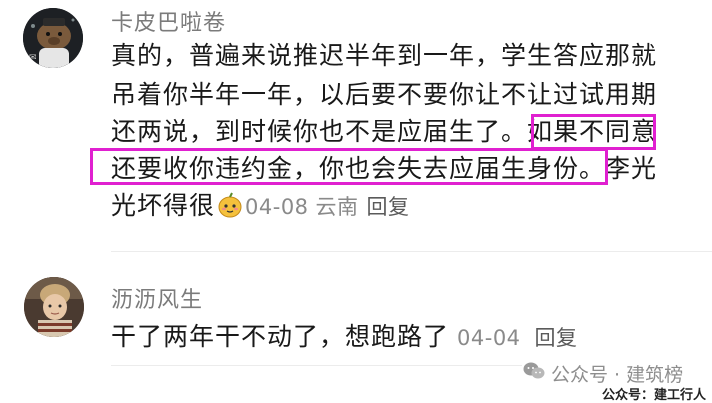  What do you see at coordinates (653, 395) in the screenshot?
I see `watermark-sub: 公众号：建工行人` at bounding box center [653, 395].